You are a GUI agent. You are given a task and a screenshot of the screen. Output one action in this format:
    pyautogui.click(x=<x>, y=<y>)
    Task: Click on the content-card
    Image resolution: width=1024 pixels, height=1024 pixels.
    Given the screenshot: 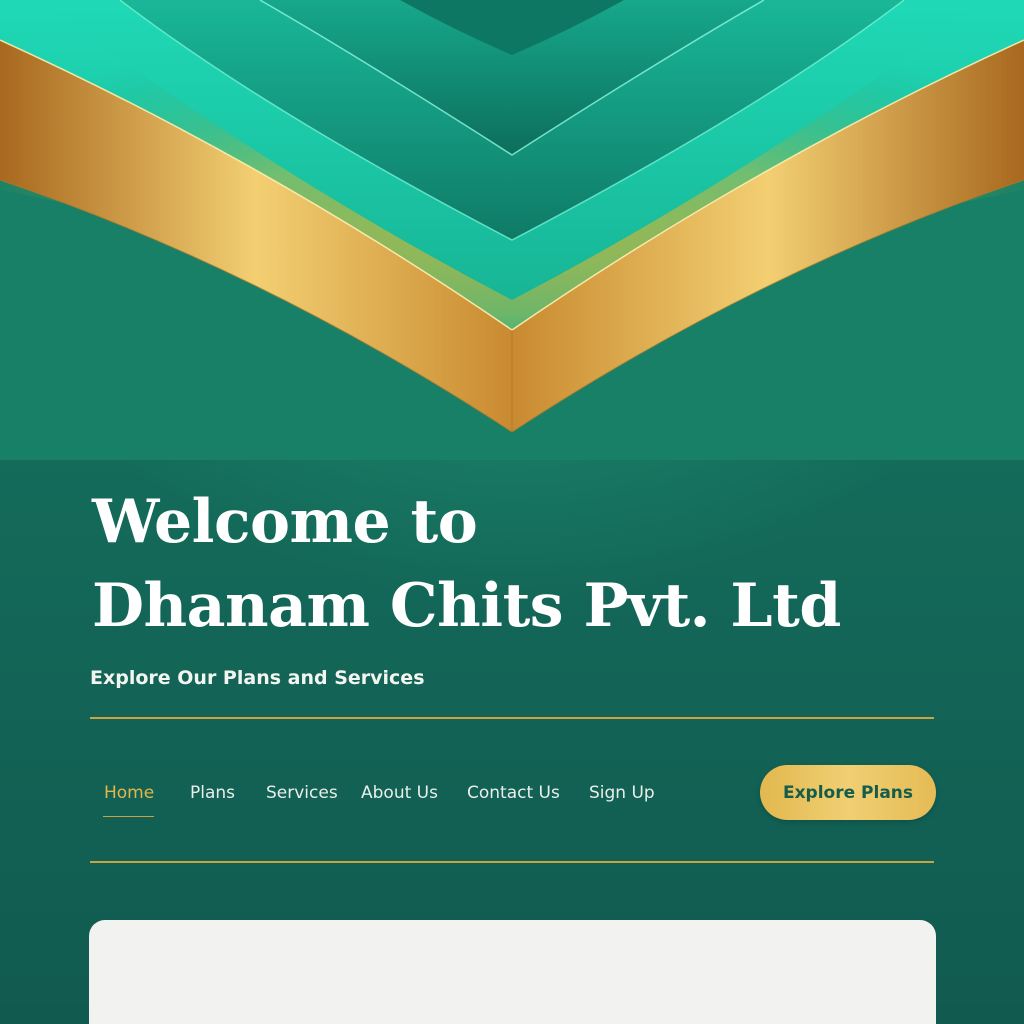 What is the action you would take?
    pyautogui.click(x=512, y=972)
    